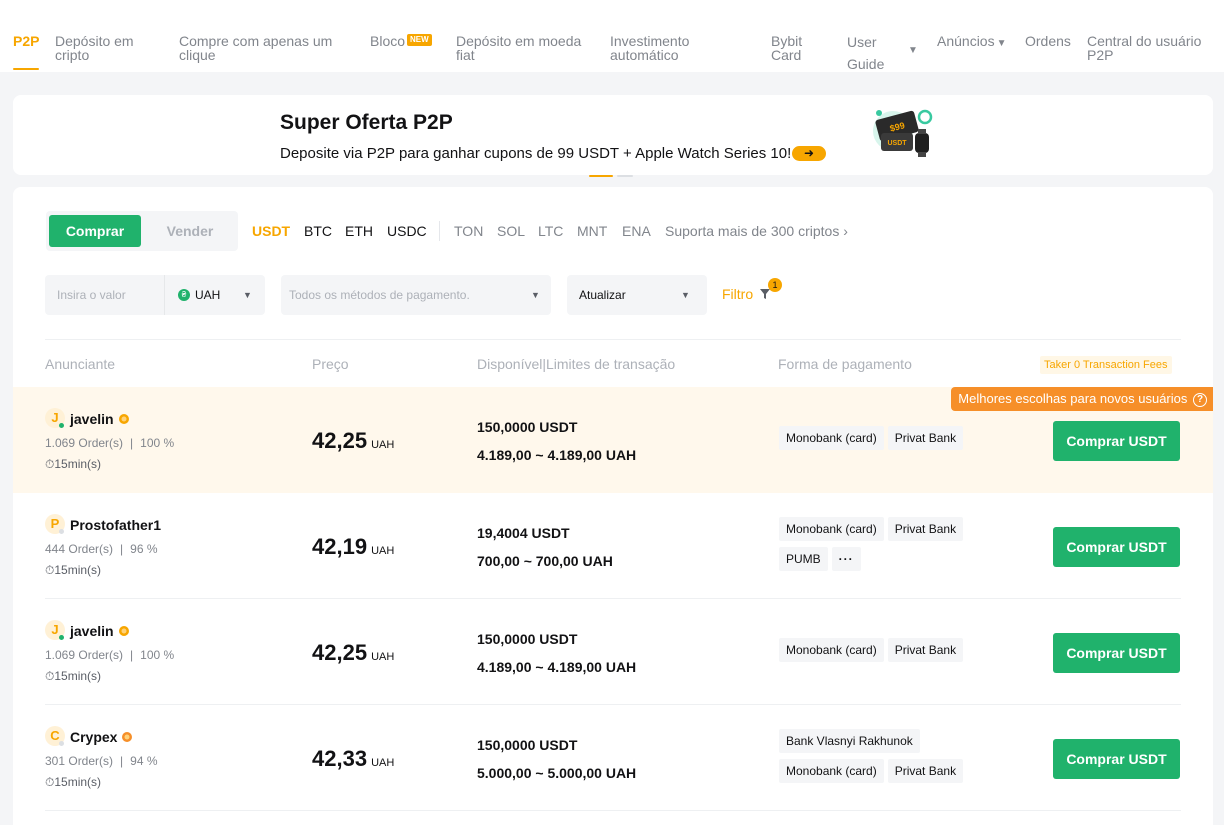  What do you see at coordinates (271, 231) in the screenshot?
I see `coin-tab-usdt: USDT` at bounding box center [271, 231].